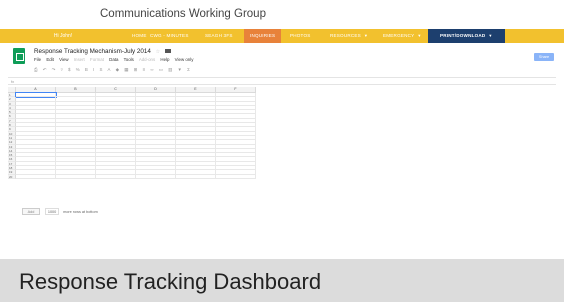 Image resolution: width=564 pixels, height=302 pixels. I want to click on add-rows-button: Add, so click(31, 211).